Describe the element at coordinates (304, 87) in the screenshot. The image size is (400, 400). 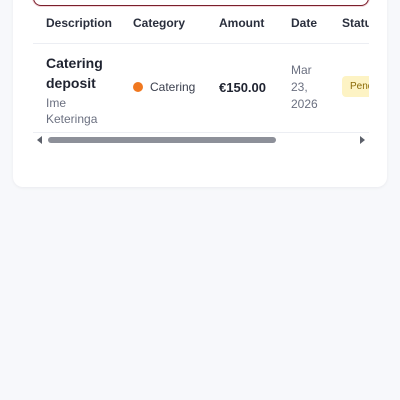
I see `row-date: Mar 23, 2026` at that location.